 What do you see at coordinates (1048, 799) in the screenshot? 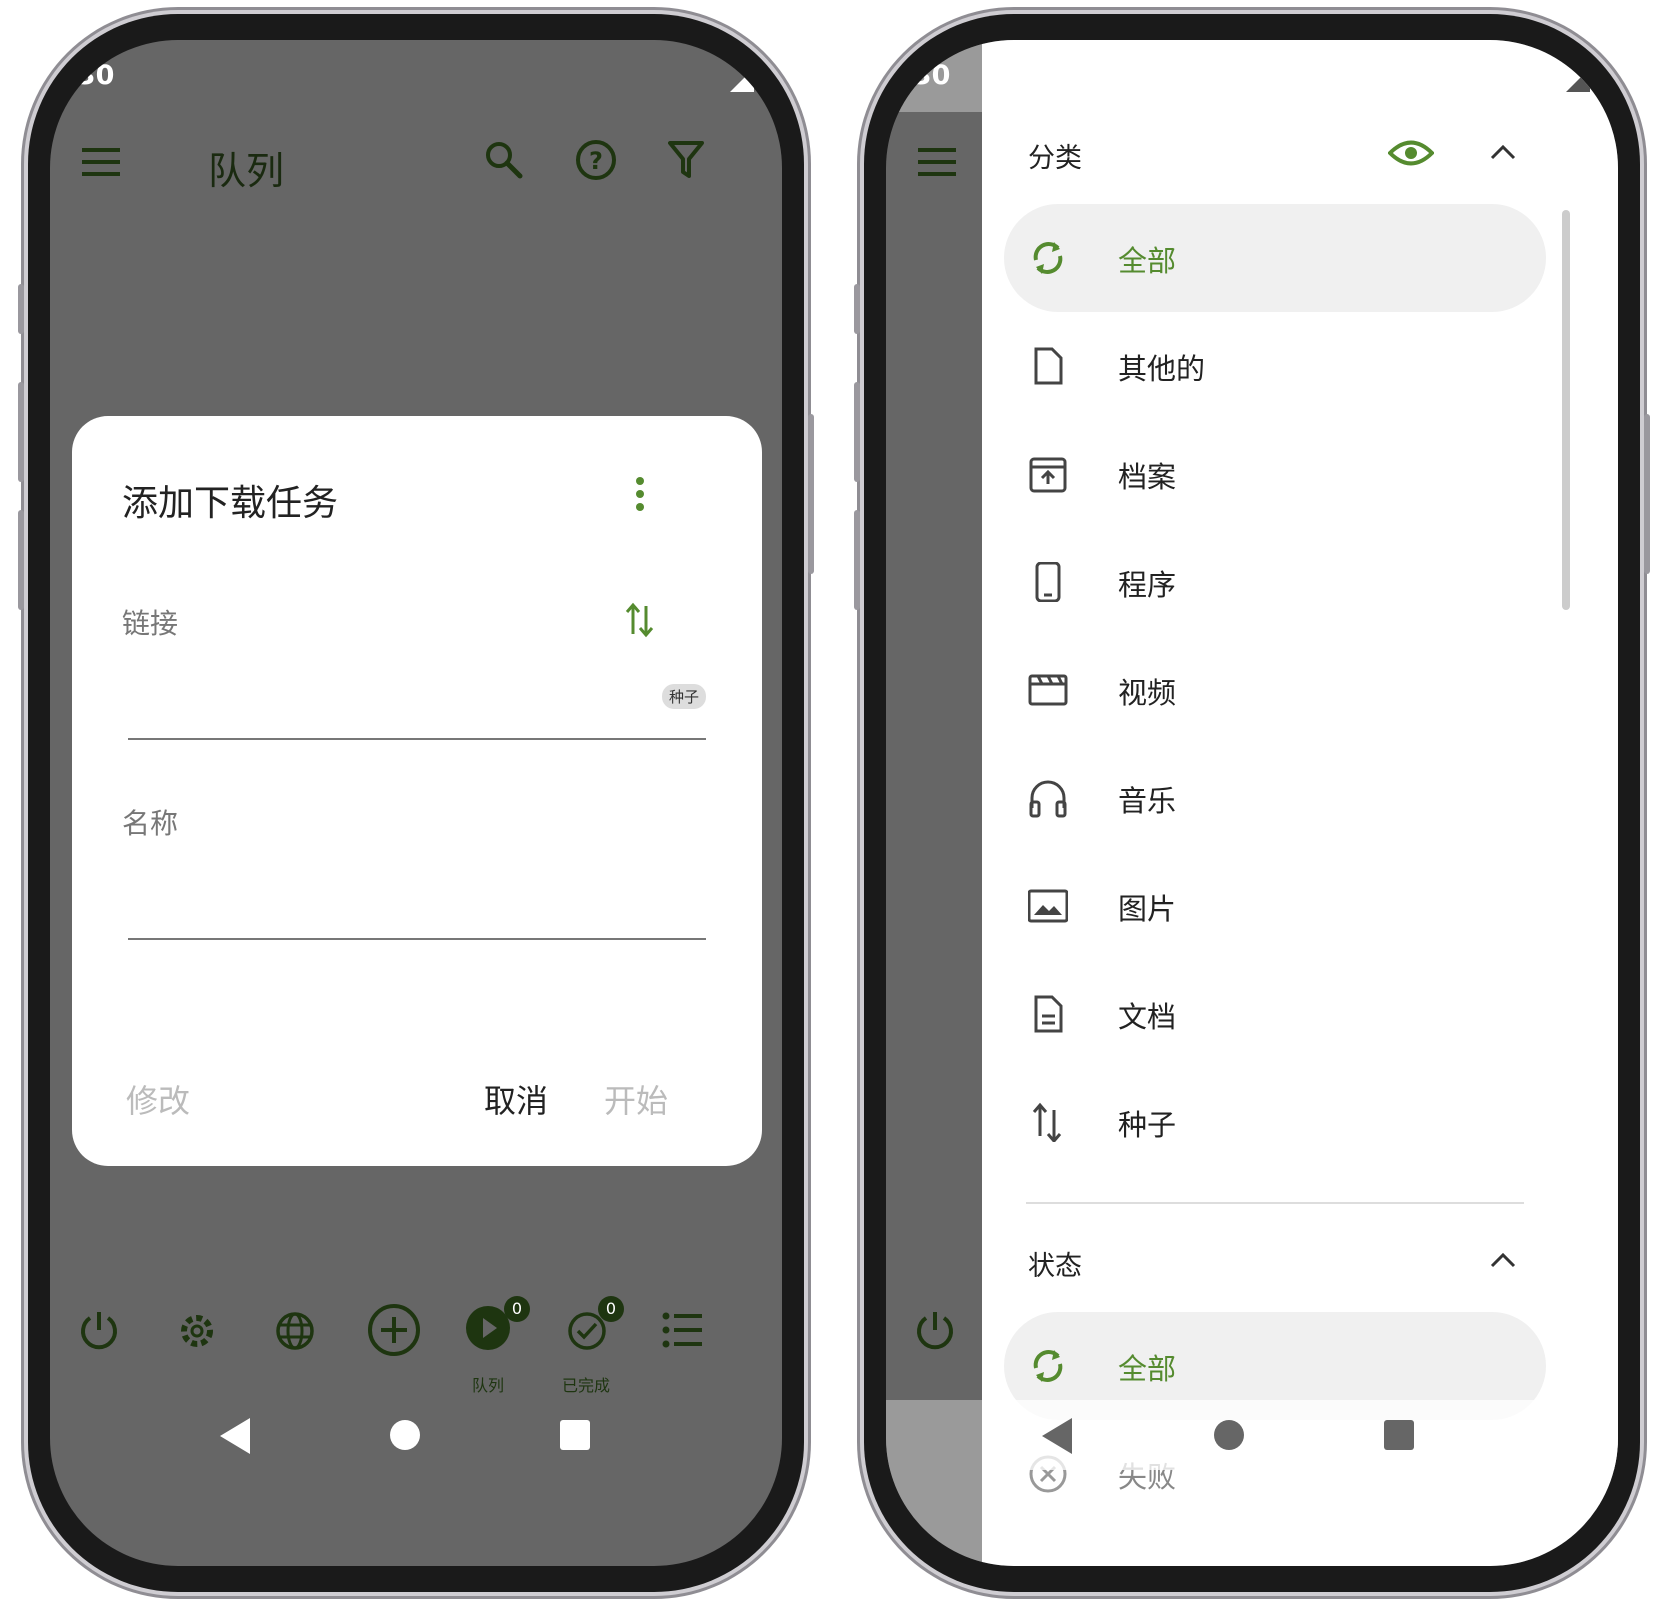
I see `headphones-icon` at bounding box center [1048, 799].